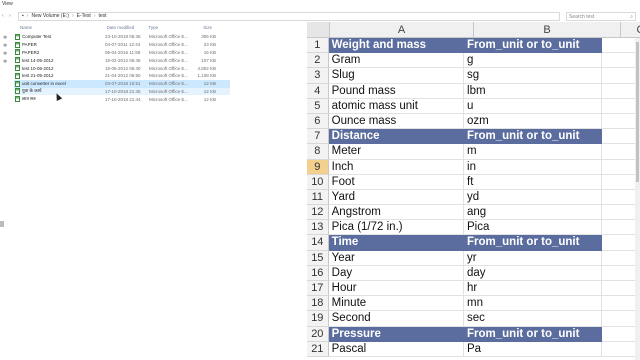 Image resolution: width=640 pixels, height=360 pixels. I want to click on column-header-c: C, so click(630, 30).